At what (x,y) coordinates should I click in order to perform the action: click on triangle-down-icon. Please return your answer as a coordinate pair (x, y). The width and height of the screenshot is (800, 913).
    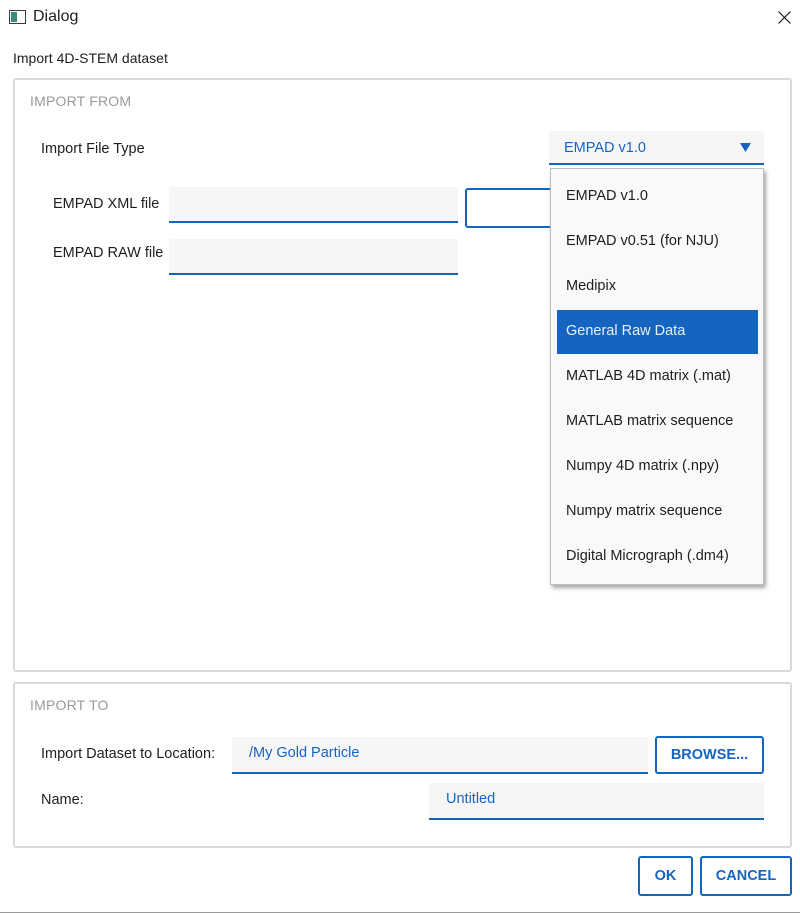
    Looking at the image, I should click on (745, 147).